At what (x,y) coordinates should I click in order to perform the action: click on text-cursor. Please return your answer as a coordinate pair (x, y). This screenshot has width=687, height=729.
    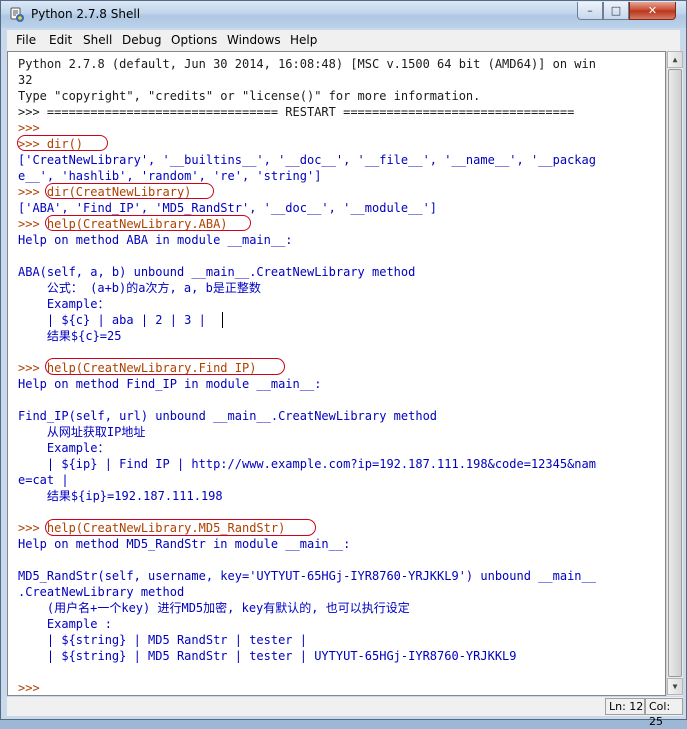
    Looking at the image, I should click on (222, 320).